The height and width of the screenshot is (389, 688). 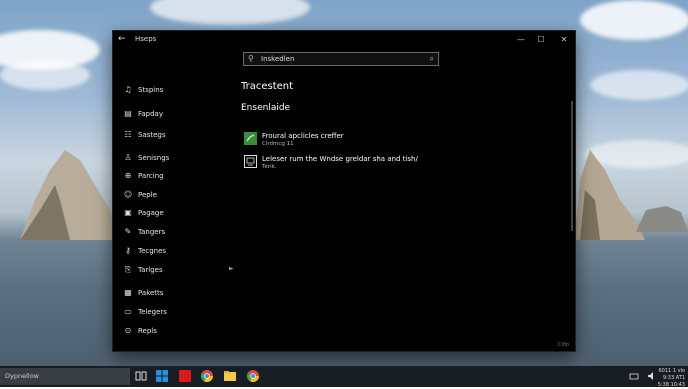 I want to click on search-submit-icon: ⌕, so click(x=432, y=59).